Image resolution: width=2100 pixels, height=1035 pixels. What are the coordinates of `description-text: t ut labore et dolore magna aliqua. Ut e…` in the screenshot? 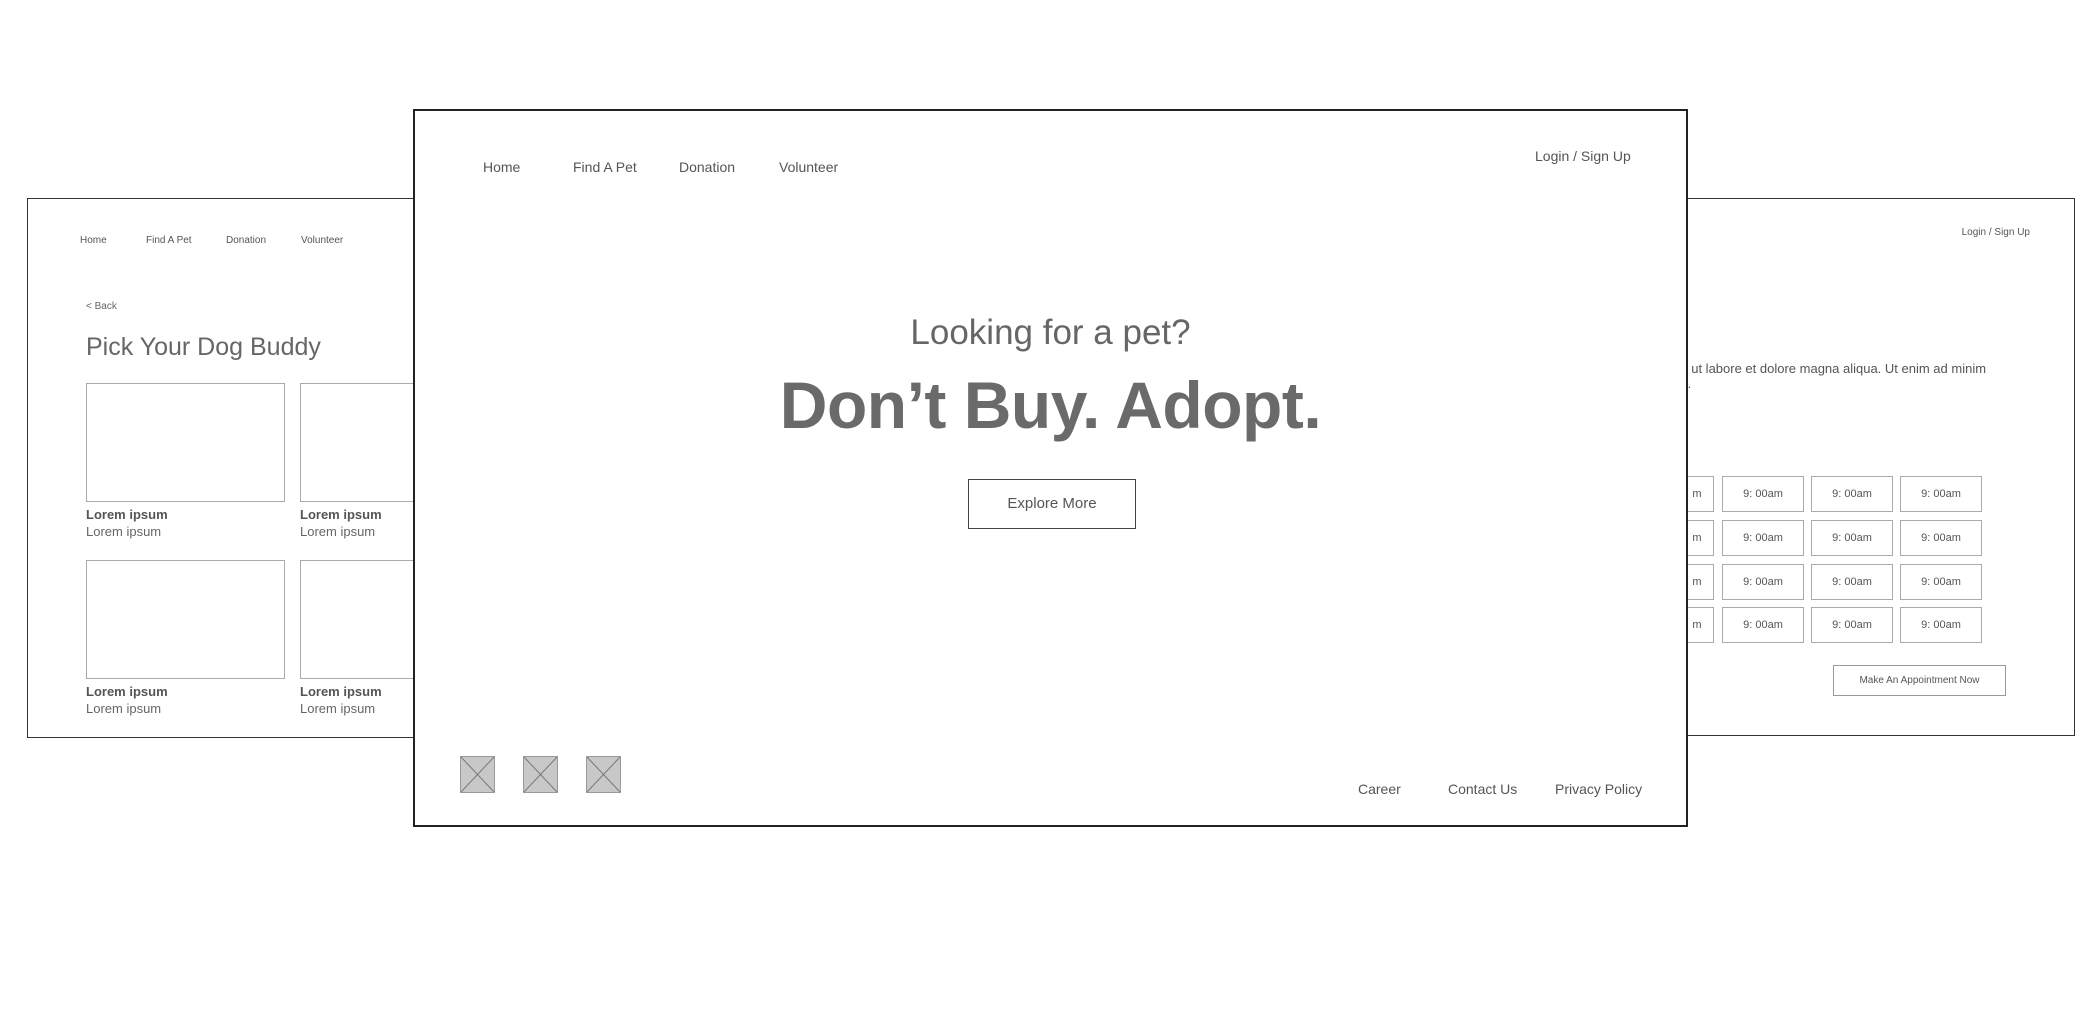 It's located at (1835, 368).